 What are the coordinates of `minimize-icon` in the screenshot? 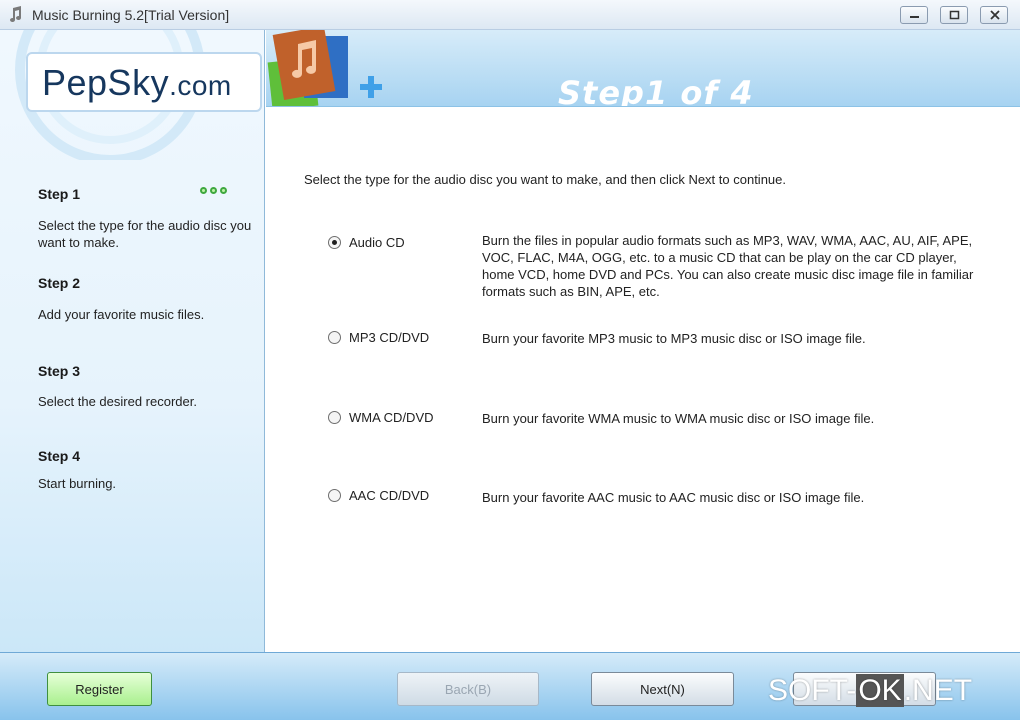 It's located at (914, 17).